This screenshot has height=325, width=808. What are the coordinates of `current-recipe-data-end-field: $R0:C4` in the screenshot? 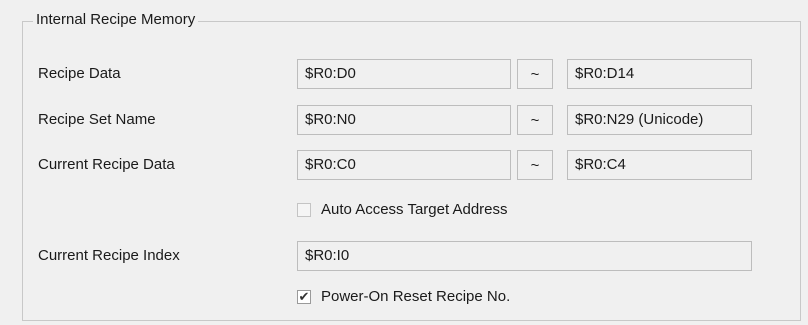 It's located at (659, 165).